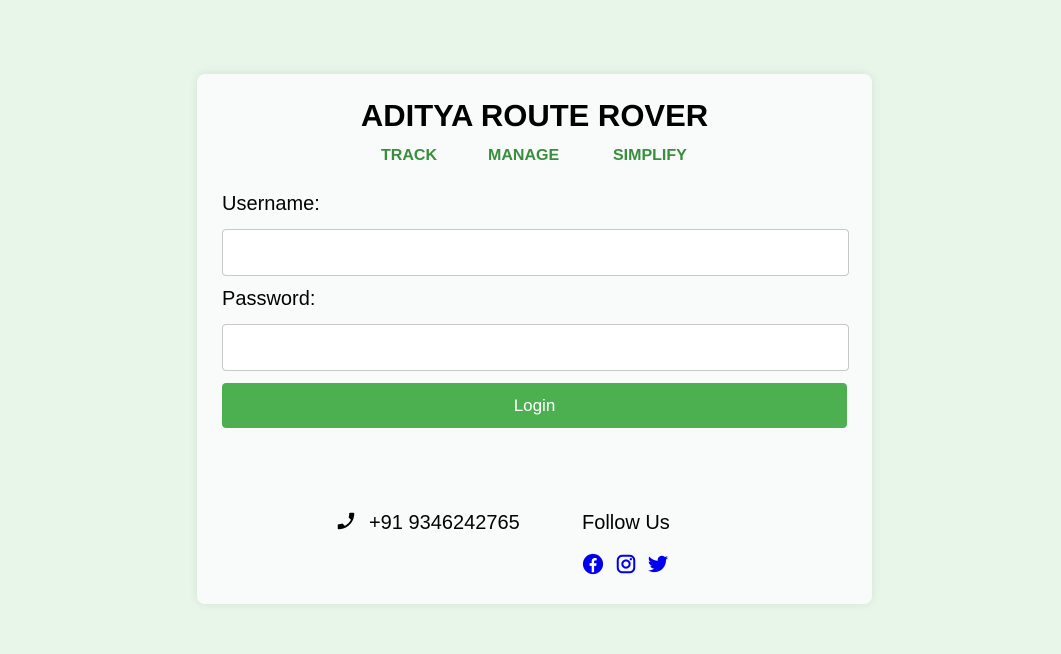  Describe the element at coordinates (626, 523) in the screenshot. I see `follow-us-label: Follow Us` at that location.